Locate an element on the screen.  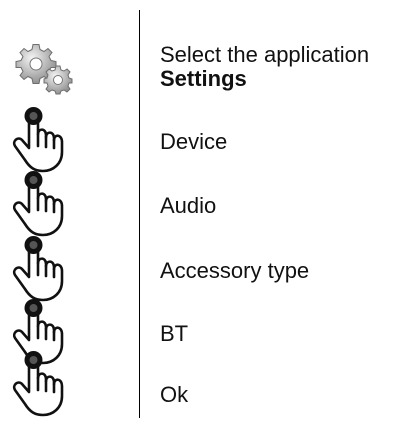
bt-label: BT is located at coordinates (174, 333).